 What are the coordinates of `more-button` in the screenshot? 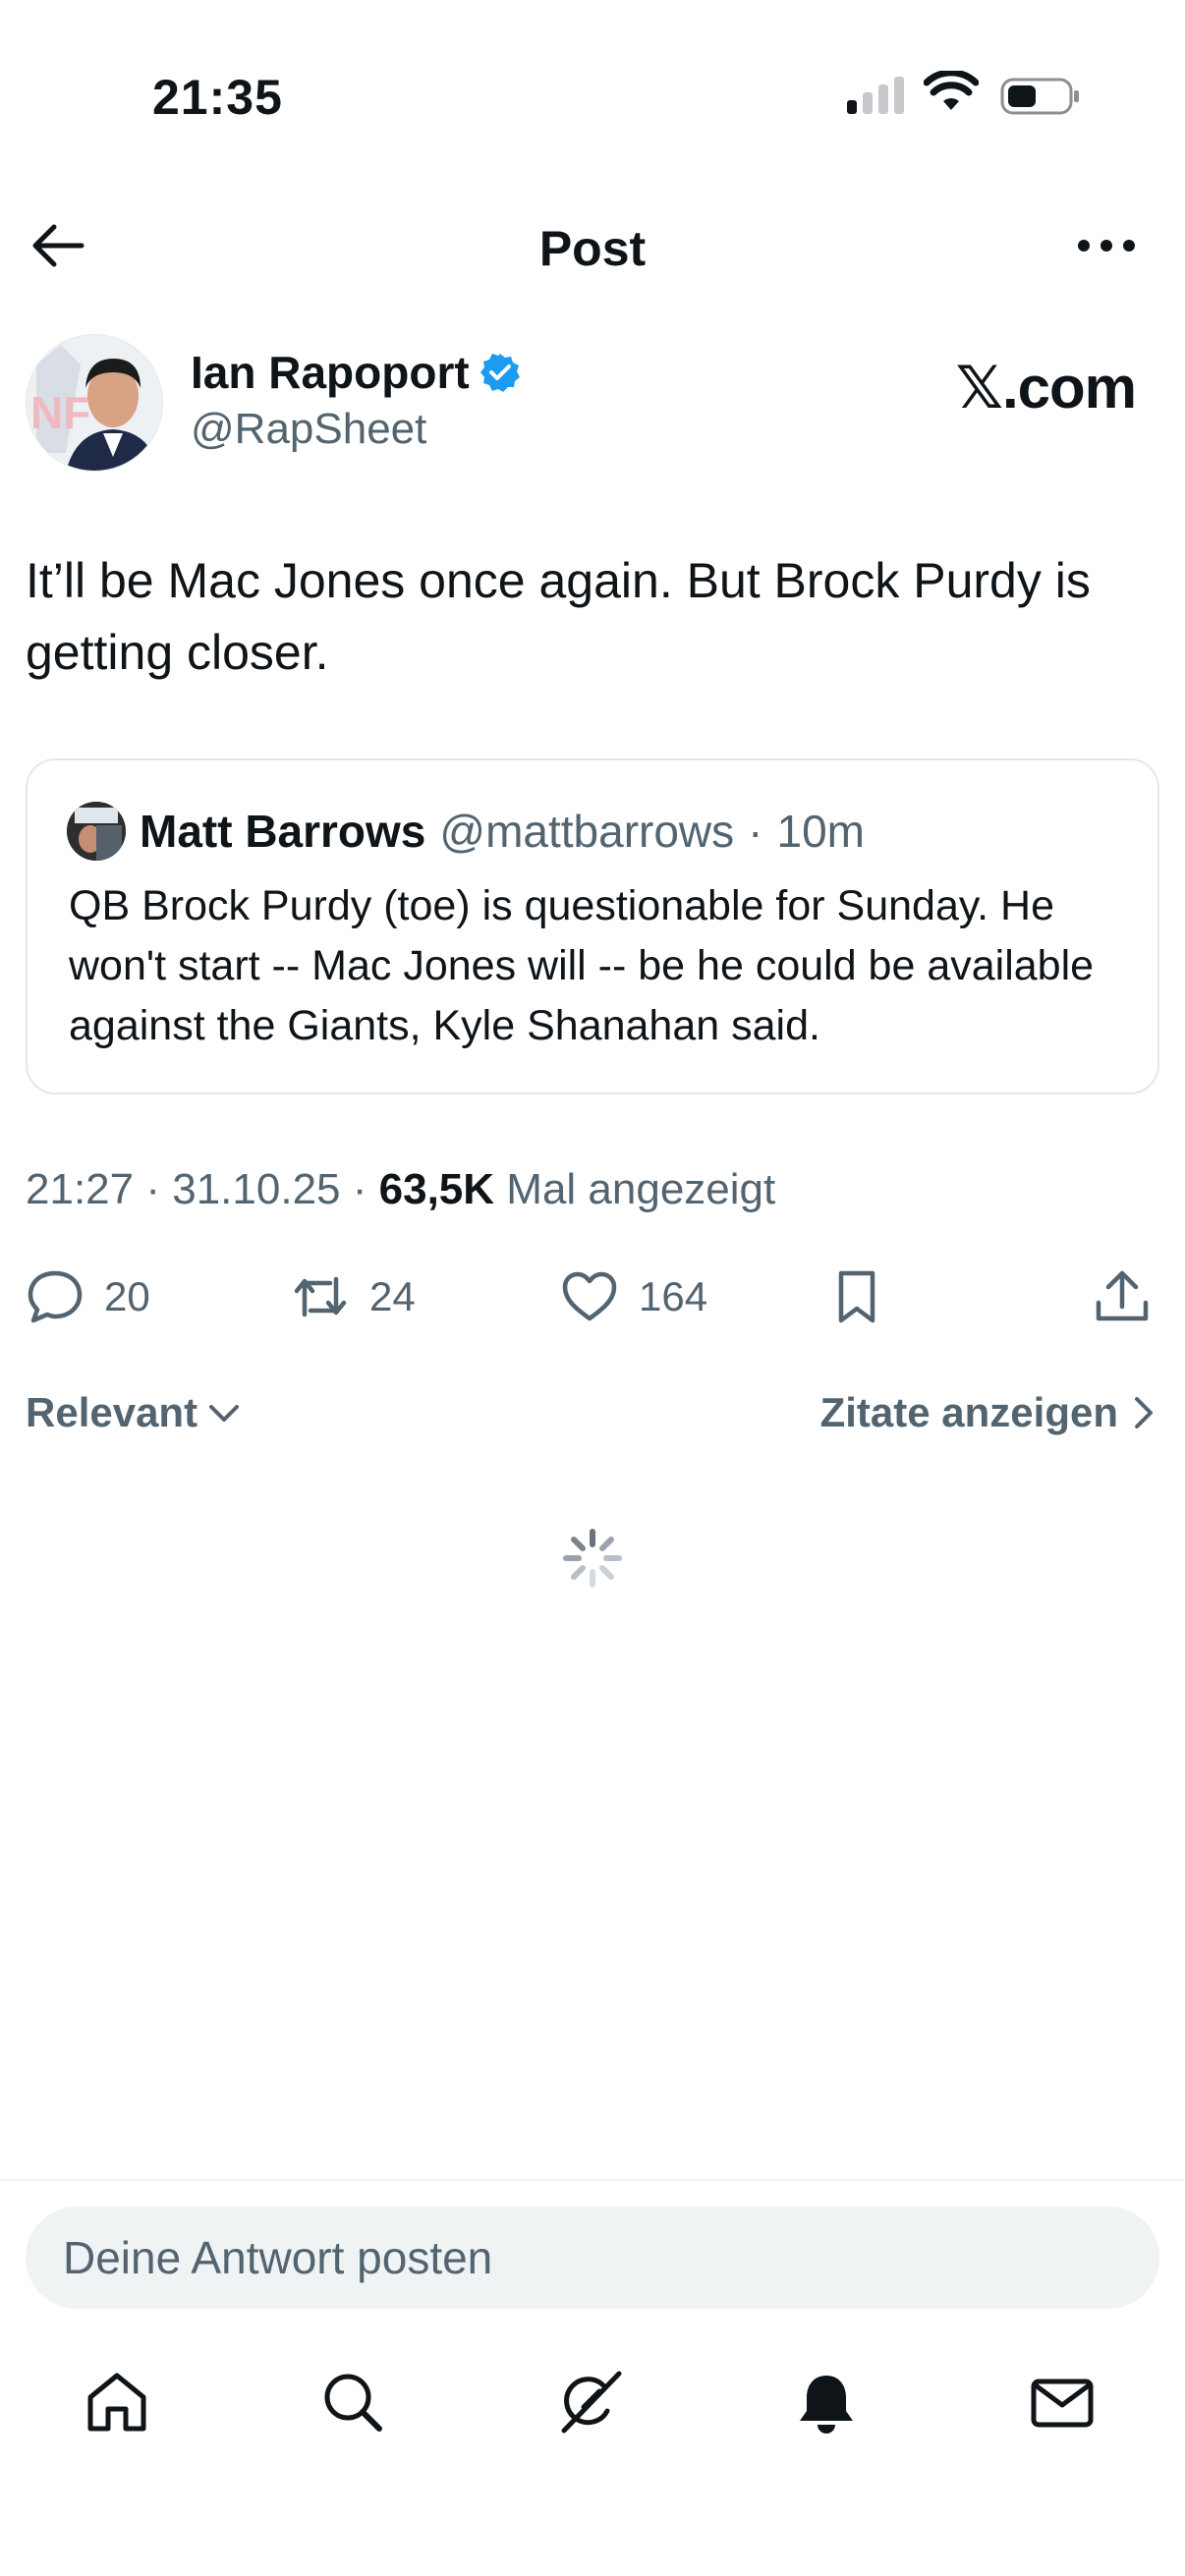 It's located at (1107, 245).